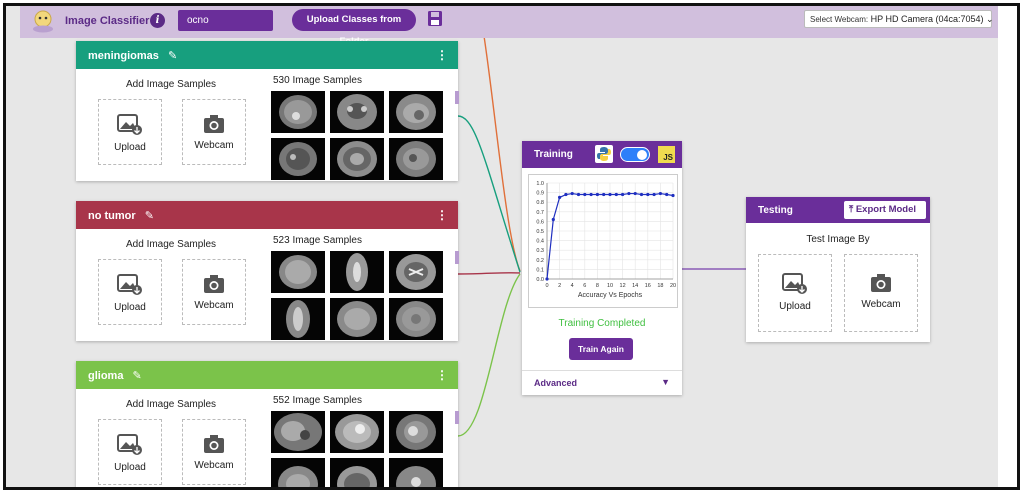  What do you see at coordinates (540, 203) in the screenshot?
I see `y-tick-label: 0.8` at bounding box center [540, 203].